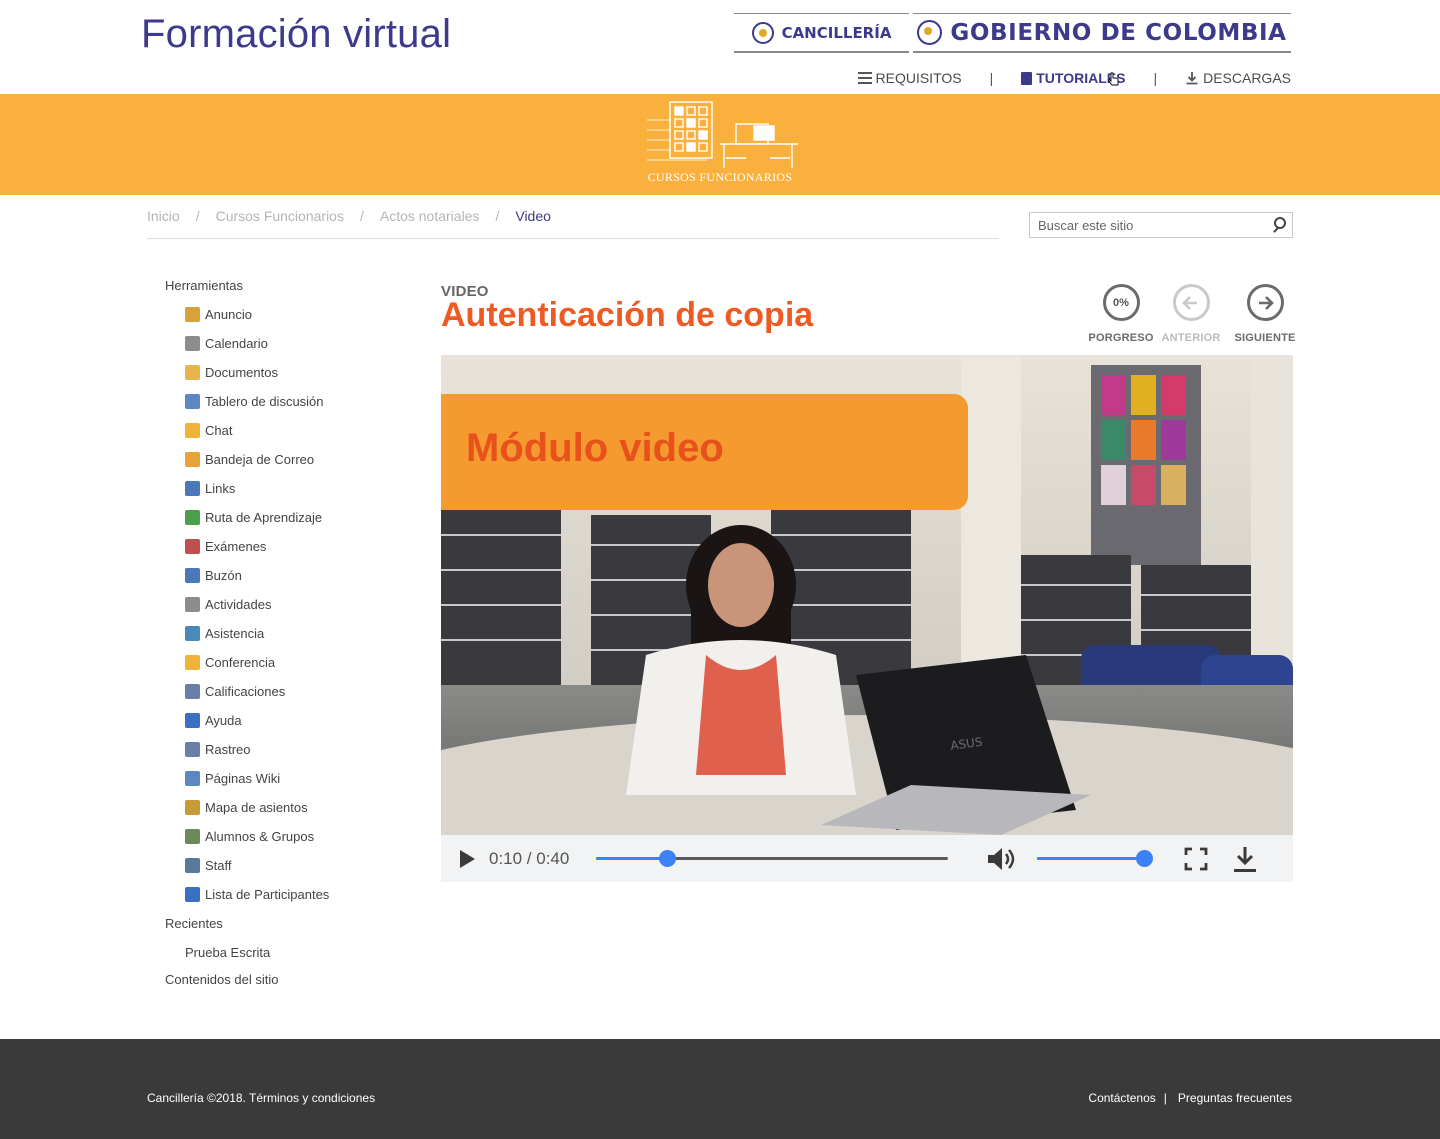 The width and height of the screenshot is (1440, 1139). I want to click on module-title: Módulo video, so click(595, 448).